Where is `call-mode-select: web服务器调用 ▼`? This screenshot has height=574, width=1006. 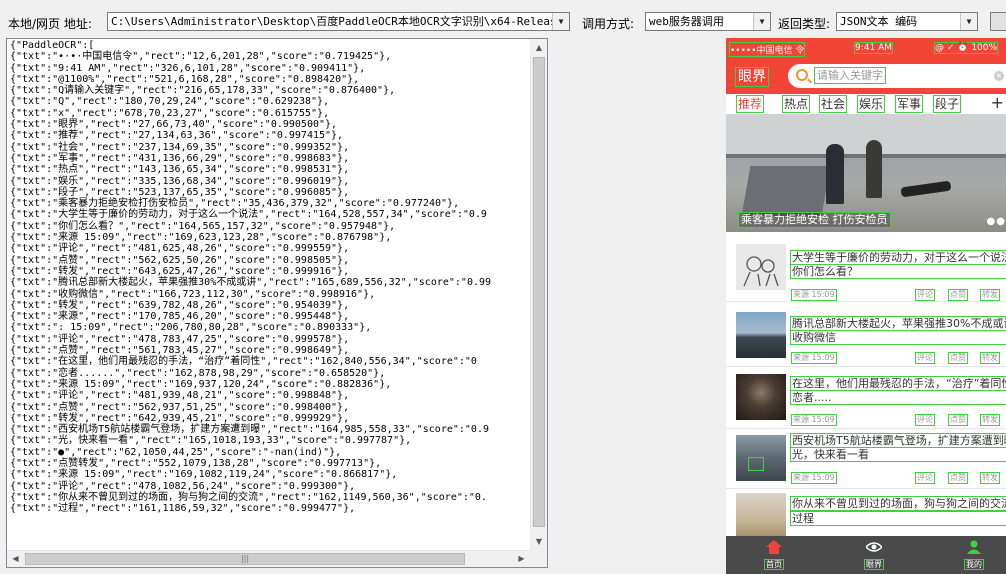 call-mode-select: web服务器调用 ▼ is located at coordinates (708, 21).